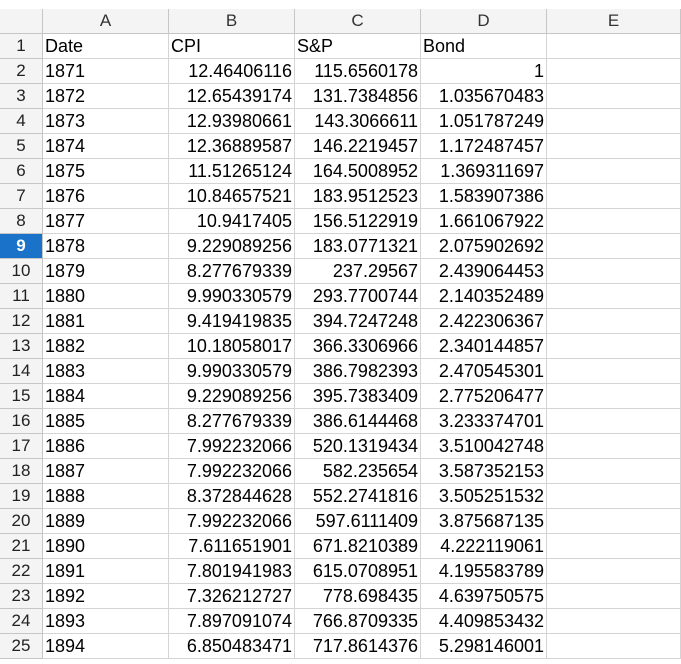  I want to click on row-header: 11, so click(21, 296).